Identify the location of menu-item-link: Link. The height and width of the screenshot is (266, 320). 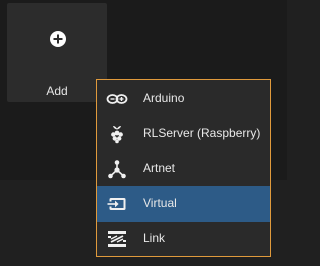
(183, 239).